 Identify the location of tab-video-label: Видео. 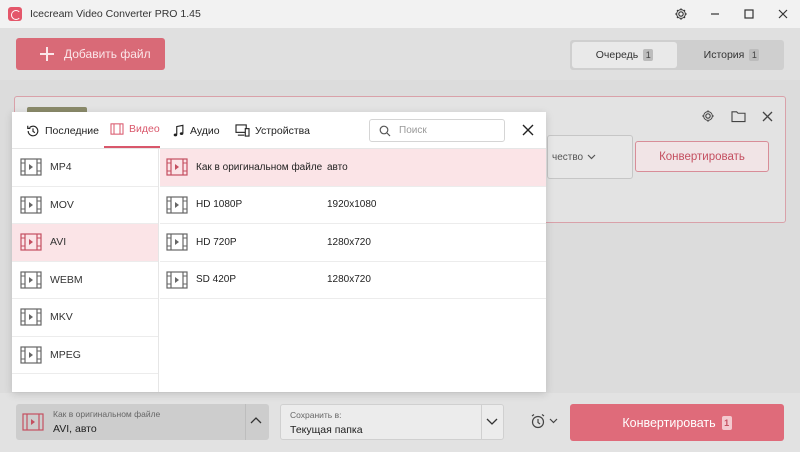
(144, 129).